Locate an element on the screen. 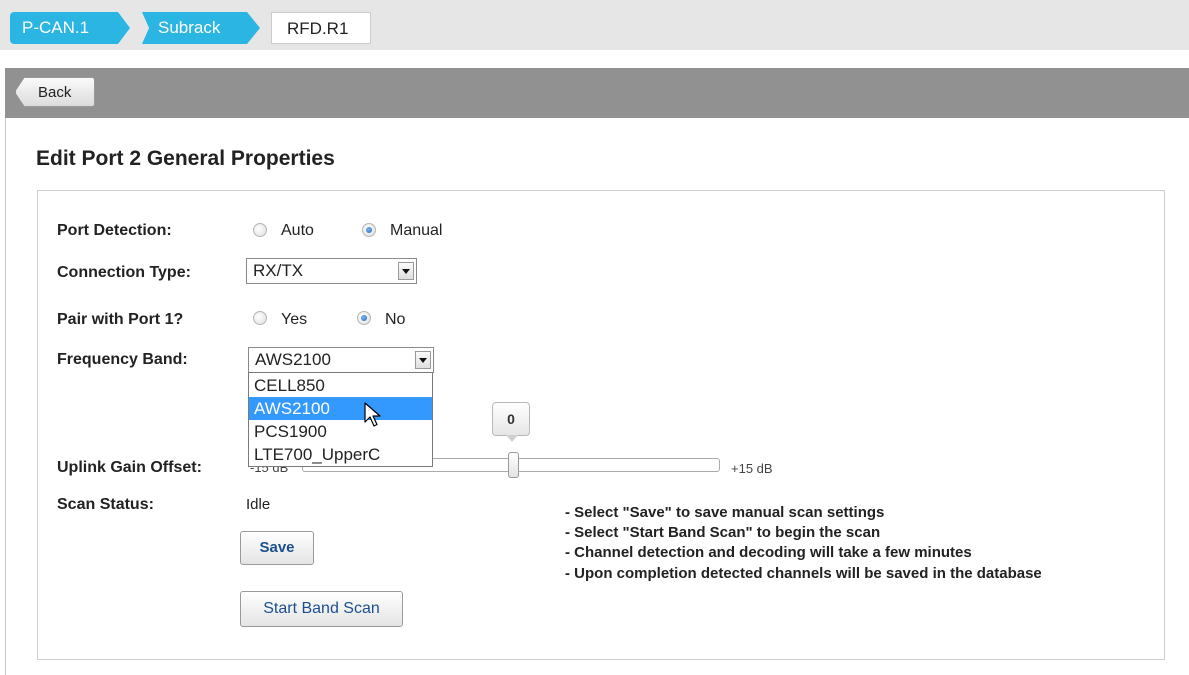 The image size is (1189, 675). mouse-cursor-icon is located at coordinates (372, 414).